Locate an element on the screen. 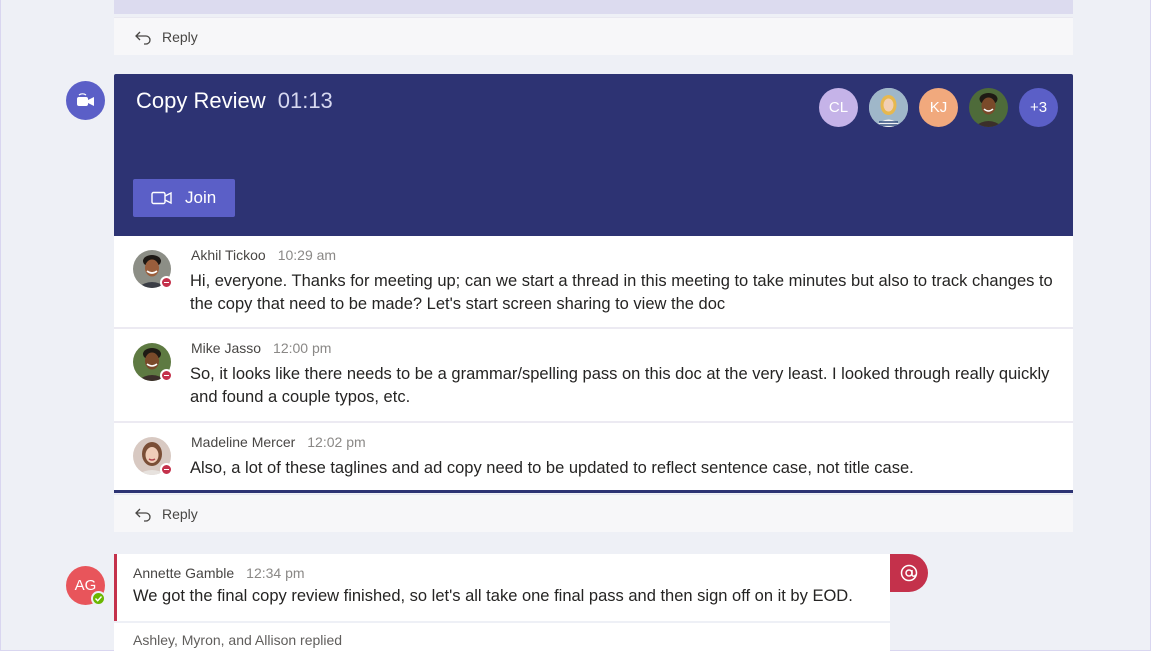 The image size is (1151, 651). message-header: Madeline Mercer 12:02 pm is located at coordinates (278, 442).